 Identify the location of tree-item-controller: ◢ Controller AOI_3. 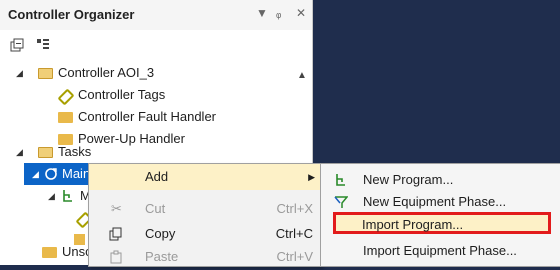
(145, 73).